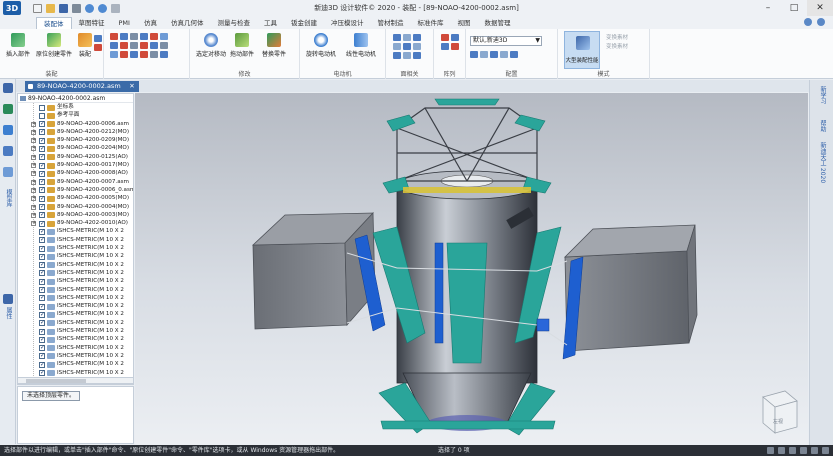  I want to click on assembly-pathfinder-icon, so click(8, 88).